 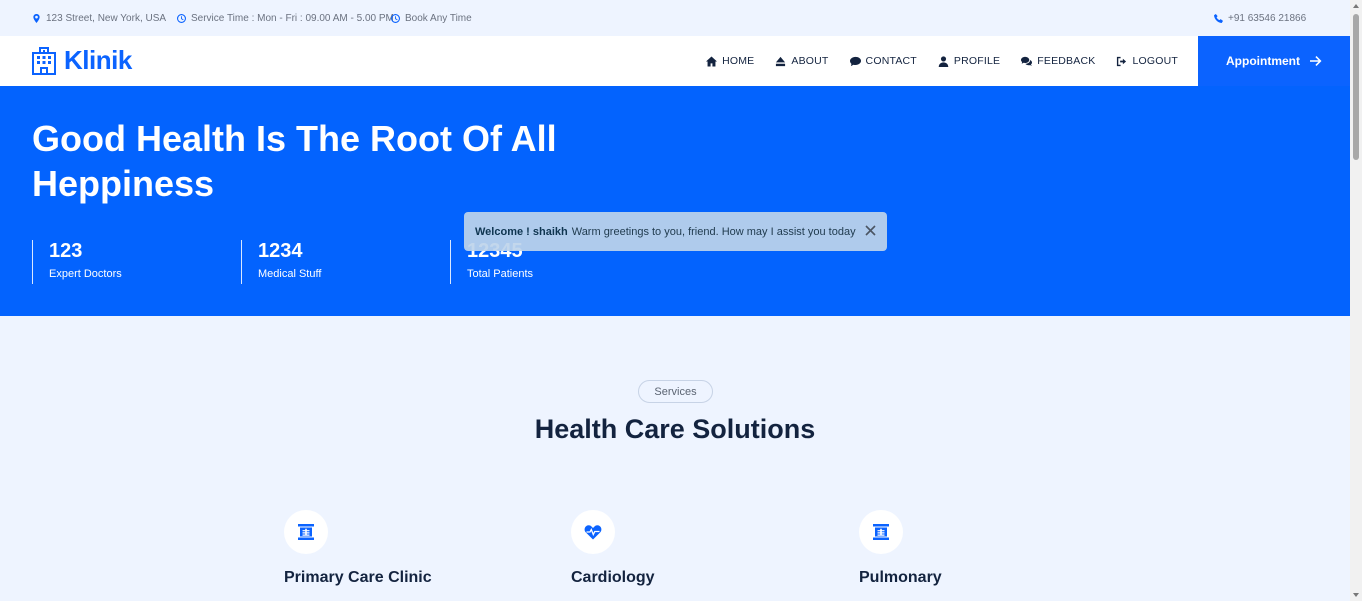 I want to click on address-info: 123 Street, New York, USA, so click(x=99, y=18).